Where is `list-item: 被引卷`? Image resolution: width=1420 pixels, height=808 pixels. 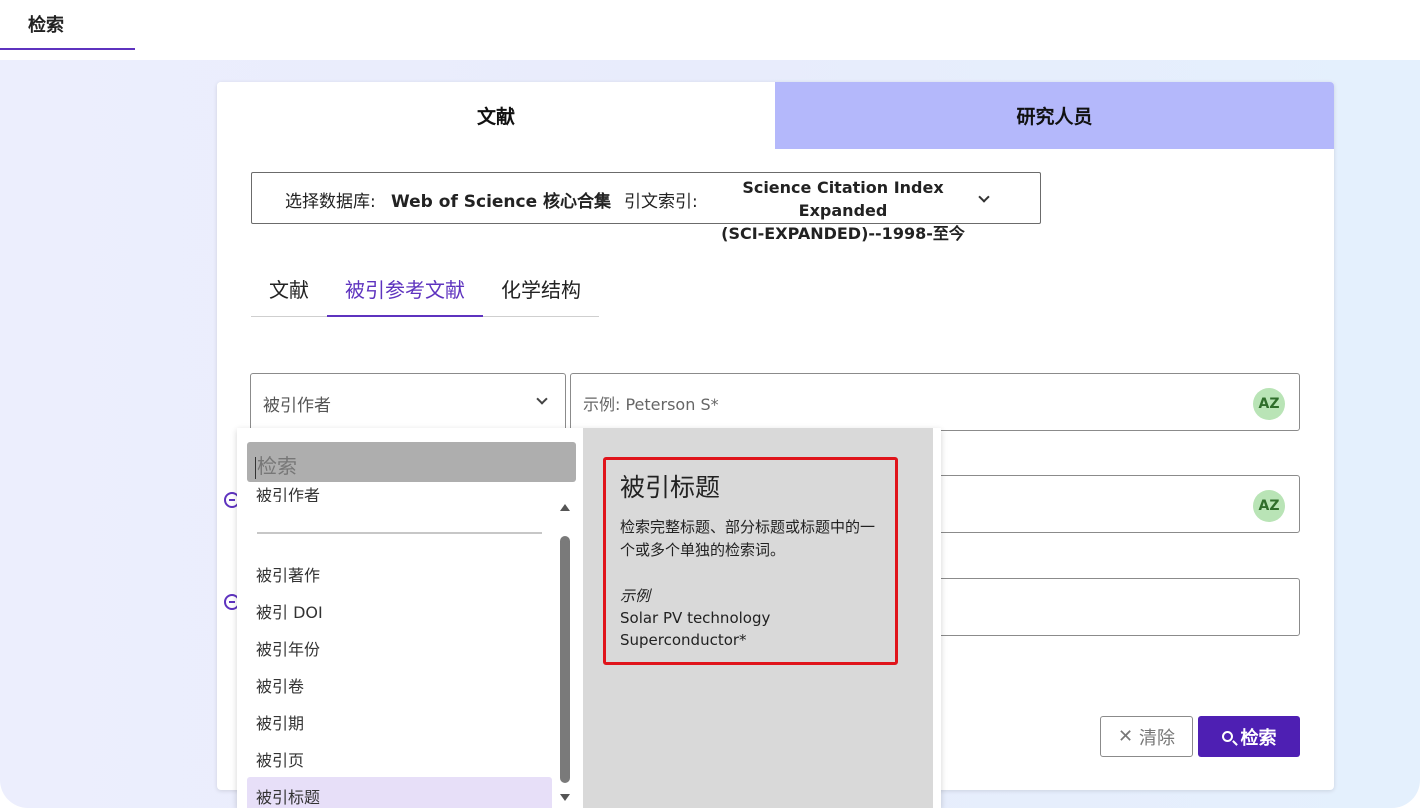 list-item: 被引卷 is located at coordinates (399, 683).